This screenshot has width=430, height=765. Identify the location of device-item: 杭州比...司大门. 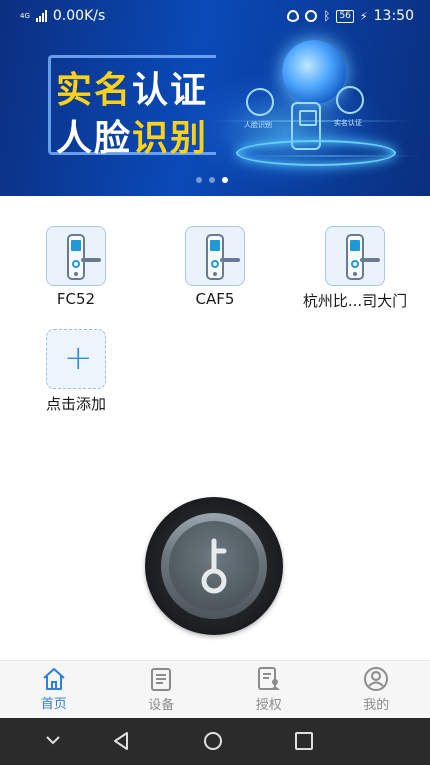
(355, 268).